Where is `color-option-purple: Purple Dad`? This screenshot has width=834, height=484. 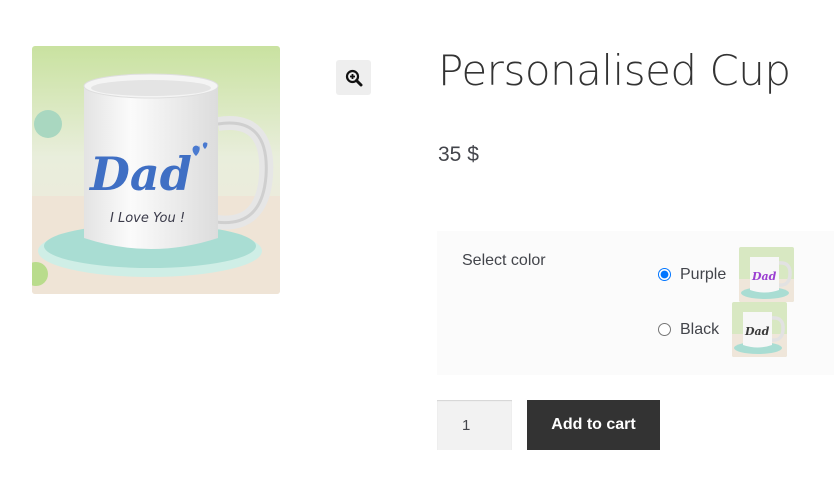
color-option-purple: Purple Dad is located at coordinates (726, 274).